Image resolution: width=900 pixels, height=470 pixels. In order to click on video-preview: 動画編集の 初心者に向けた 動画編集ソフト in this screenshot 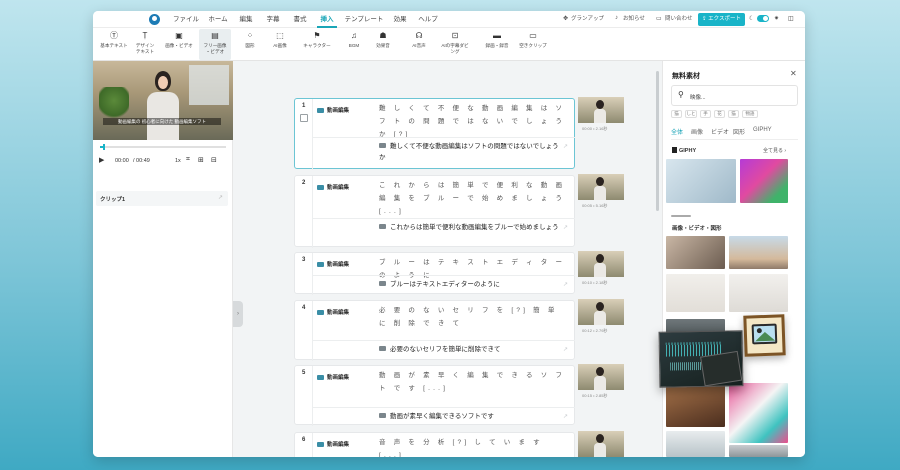, I will do `click(163, 100)`.